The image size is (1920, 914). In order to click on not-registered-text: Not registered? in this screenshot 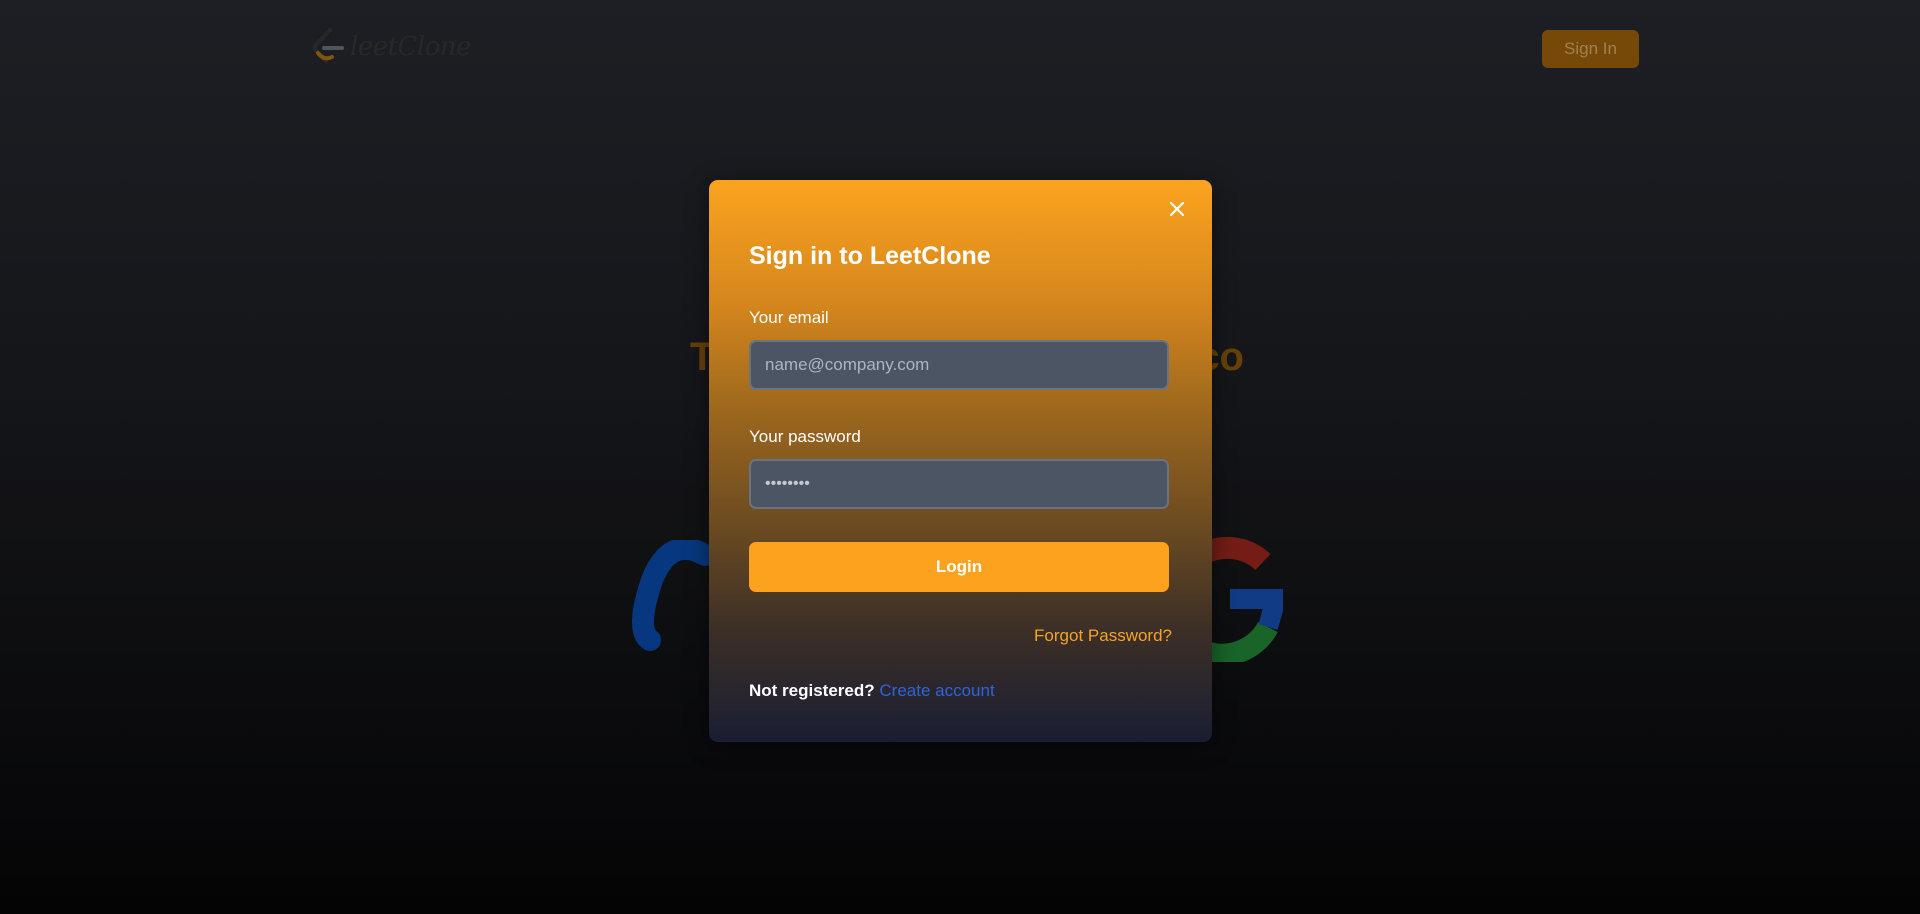, I will do `click(812, 690)`.